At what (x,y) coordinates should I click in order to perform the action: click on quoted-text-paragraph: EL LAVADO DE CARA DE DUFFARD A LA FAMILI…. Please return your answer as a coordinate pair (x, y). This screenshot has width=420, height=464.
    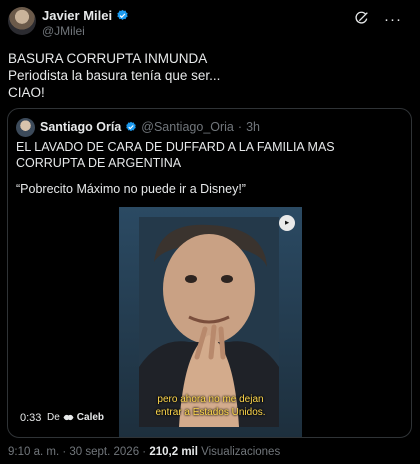
    Looking at the image, I should click on (175, 155).